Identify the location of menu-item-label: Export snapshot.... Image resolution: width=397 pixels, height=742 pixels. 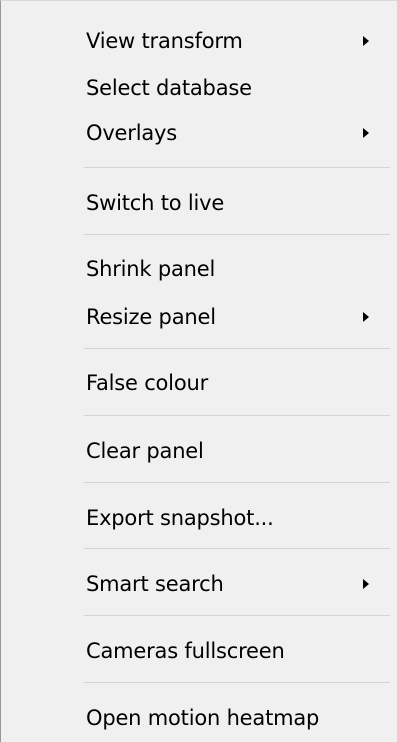
(180, 518).